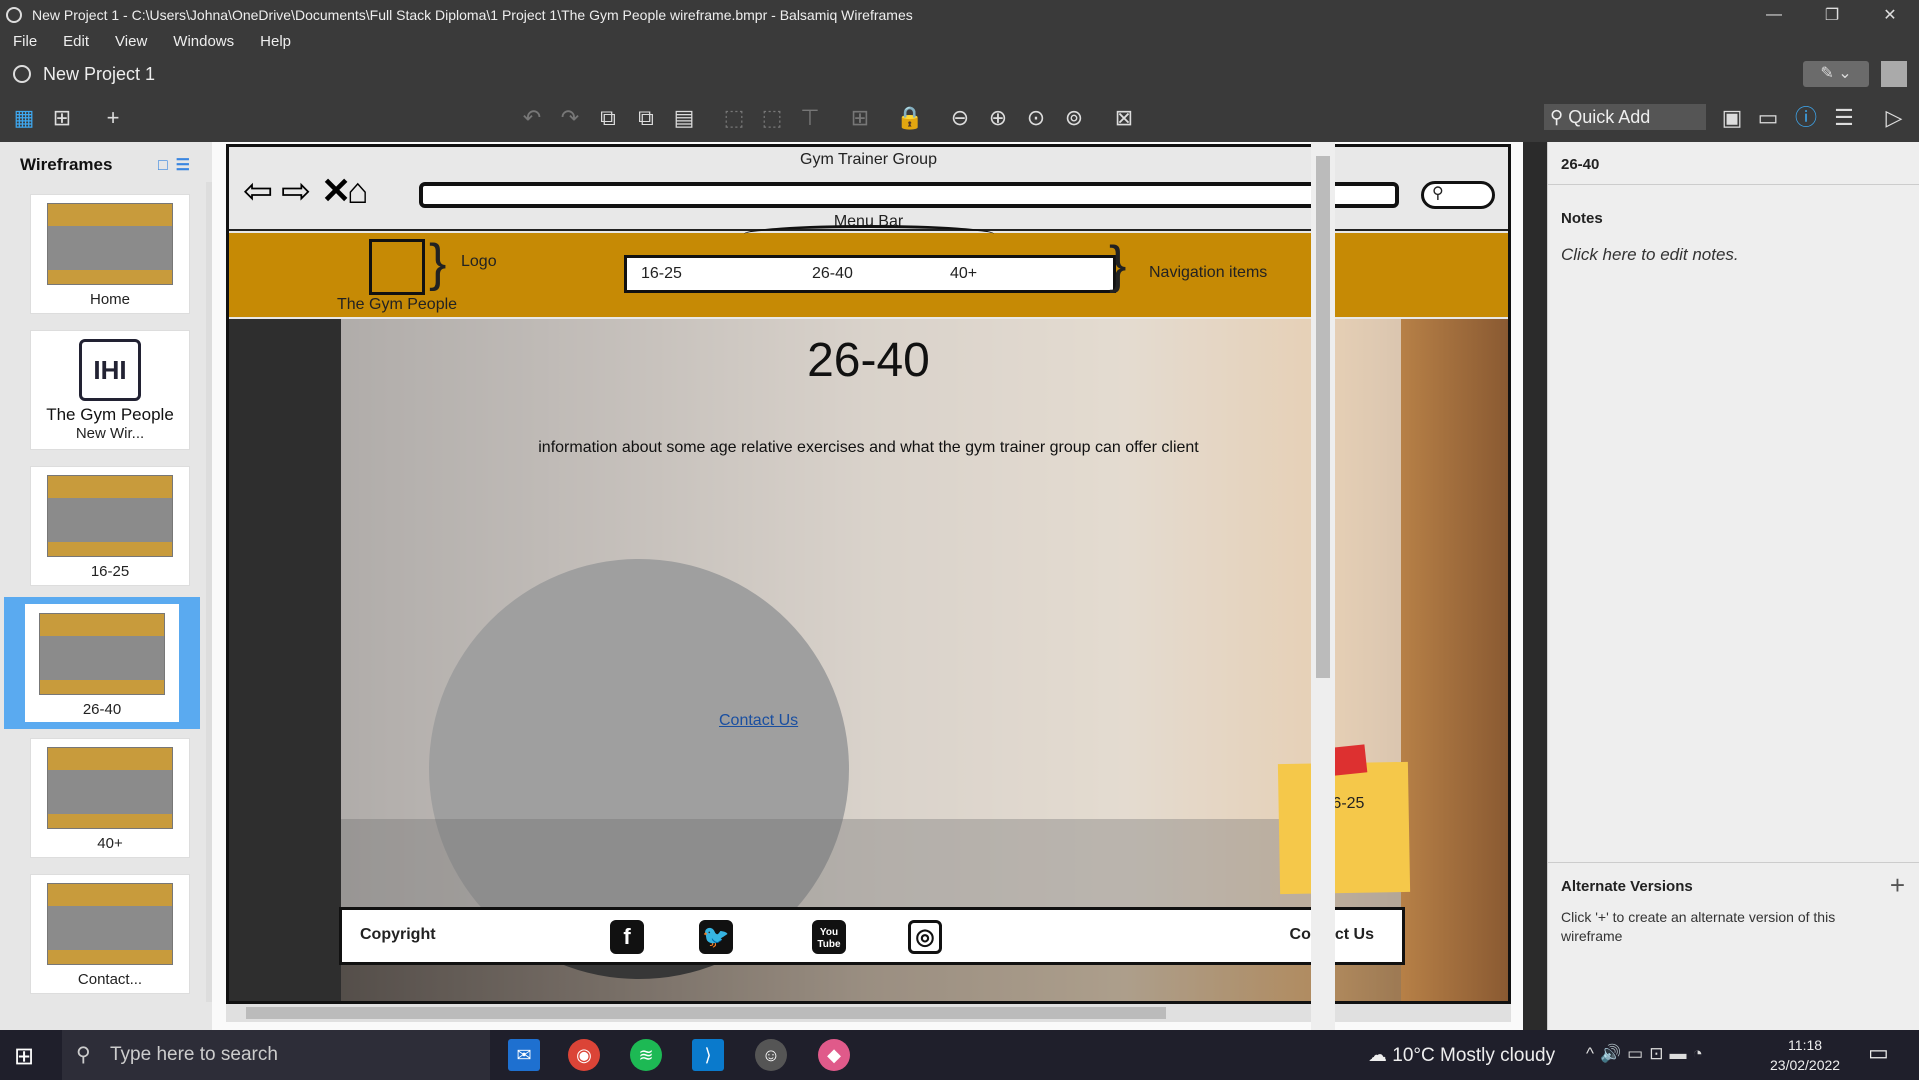 The image size is (1919, 1080). I want to click on menu-file: File, so click(25, 41).